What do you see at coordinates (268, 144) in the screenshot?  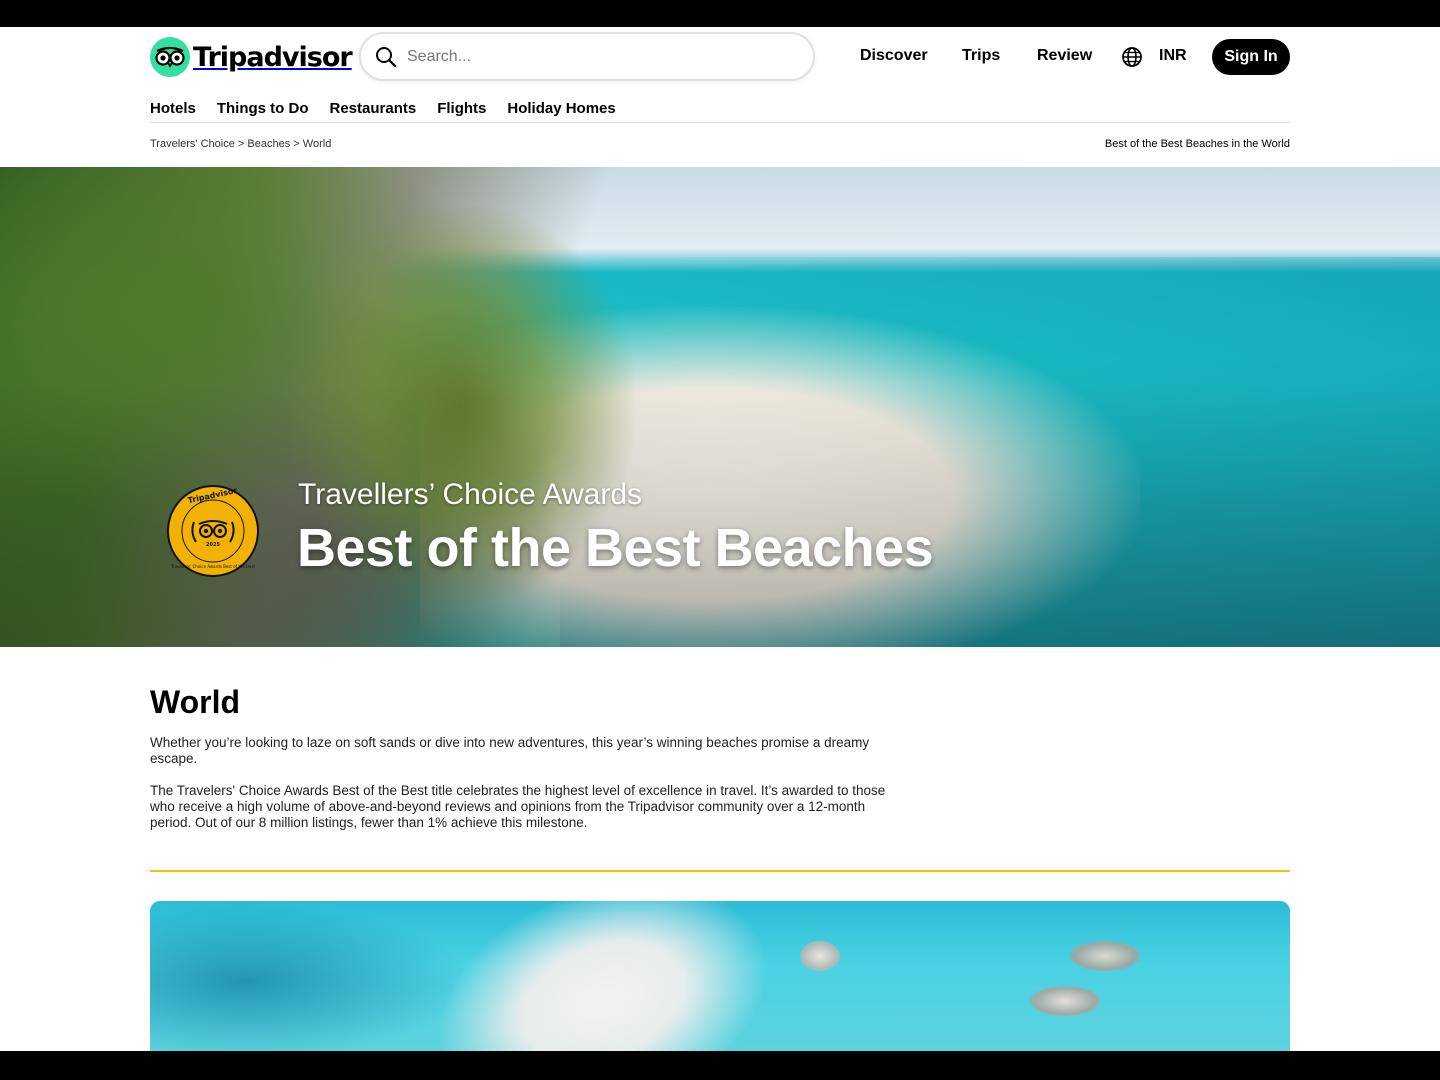 I see `breadcrumb-beaches: Beaches` at bounding box center [268, 144].